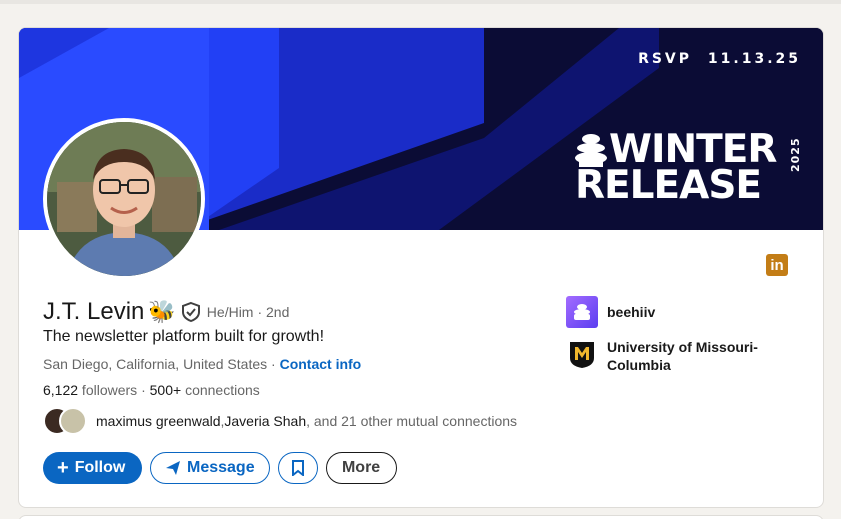 The image size is (841, 519). Describe the element at coordinates (220, 390) in the screenshot. I see `connections-label: connections` at that location.